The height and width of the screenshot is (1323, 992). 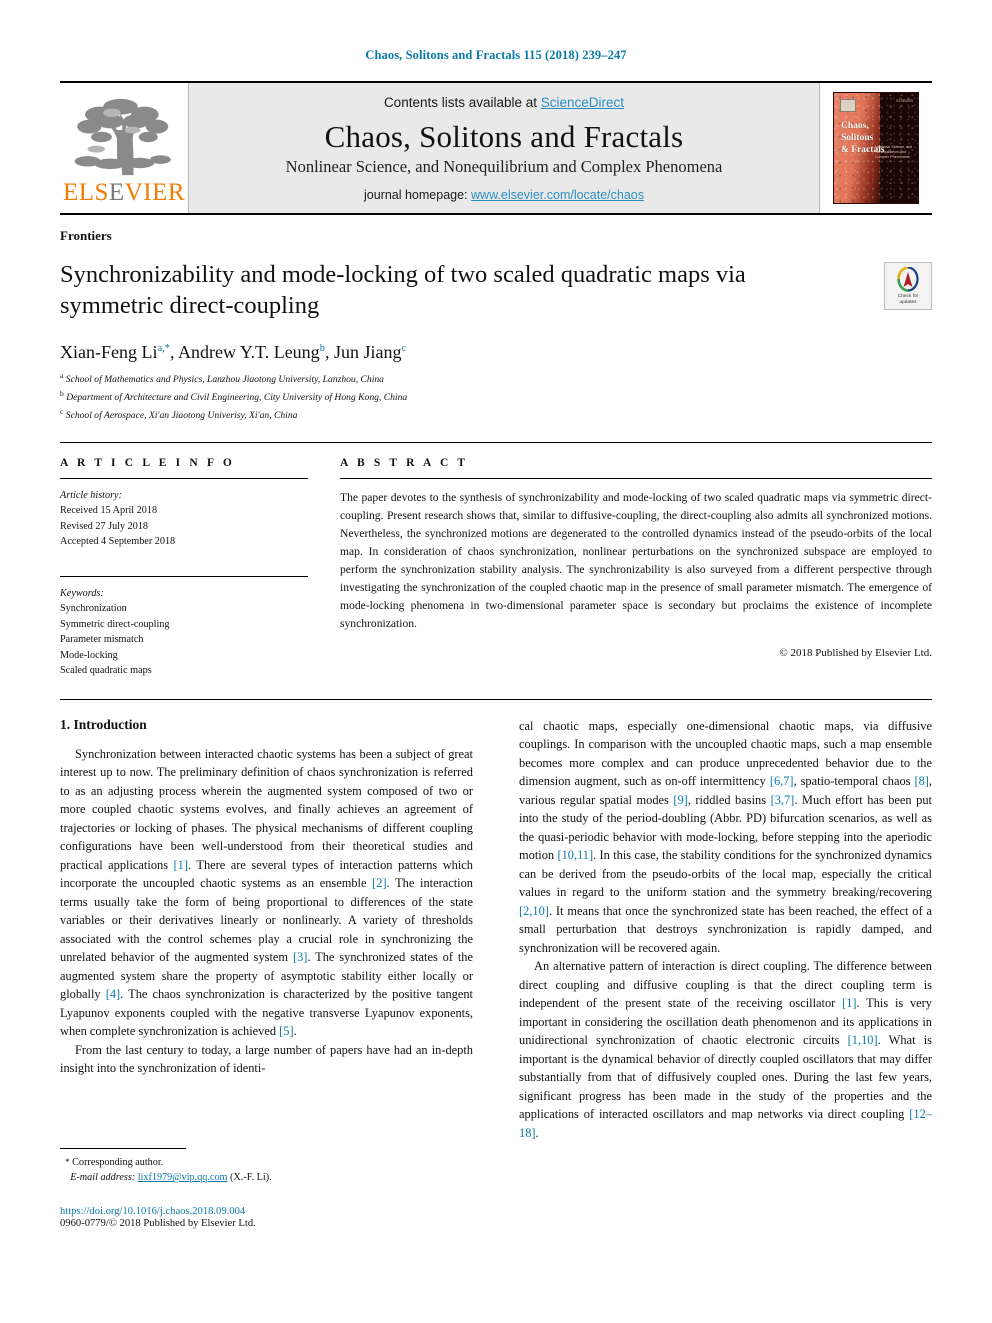 I want to click on author-marks-0: a,*, so click(x=163, y=348).